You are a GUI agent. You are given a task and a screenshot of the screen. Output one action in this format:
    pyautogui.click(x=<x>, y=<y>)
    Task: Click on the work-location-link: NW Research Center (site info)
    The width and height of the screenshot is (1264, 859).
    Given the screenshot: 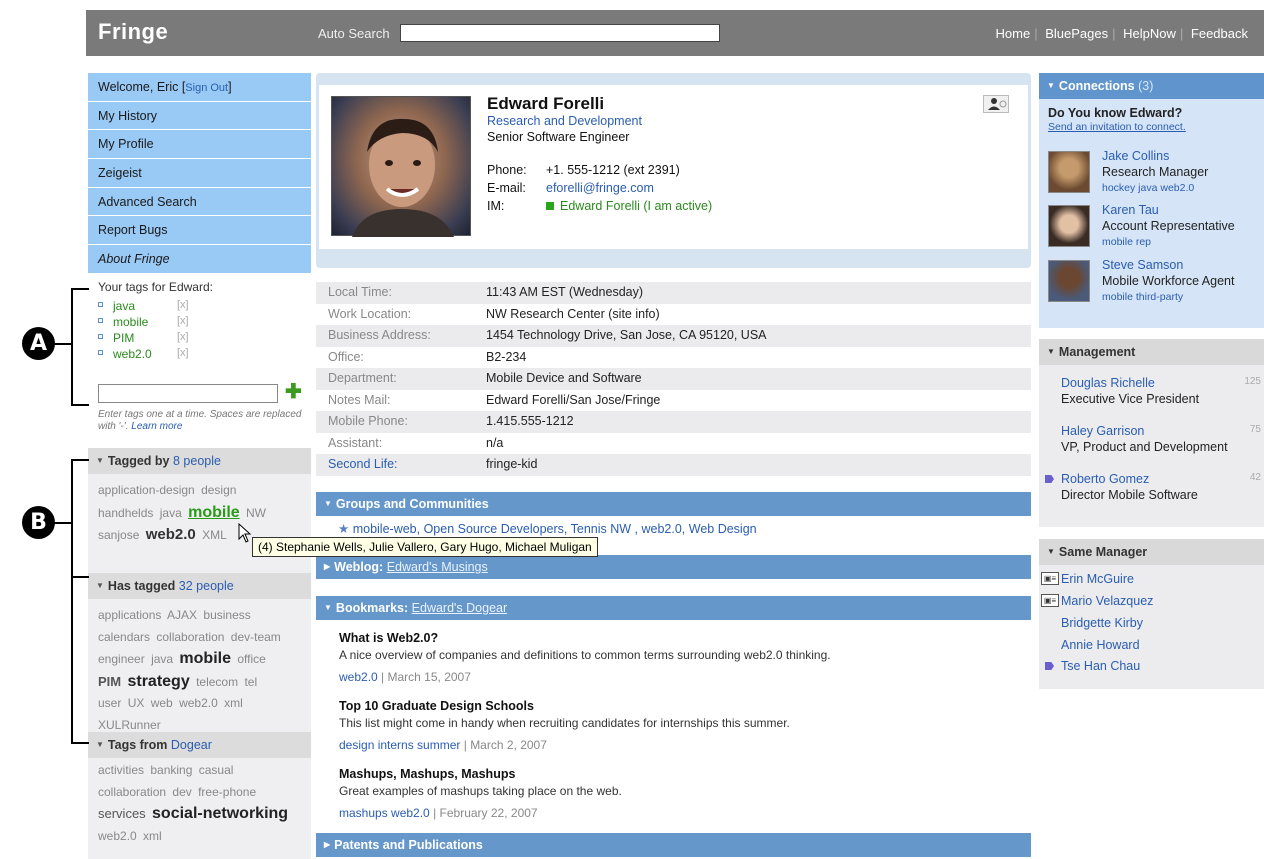 What is the action you would take?
    pyautogui.click(x=573, y=314)
    